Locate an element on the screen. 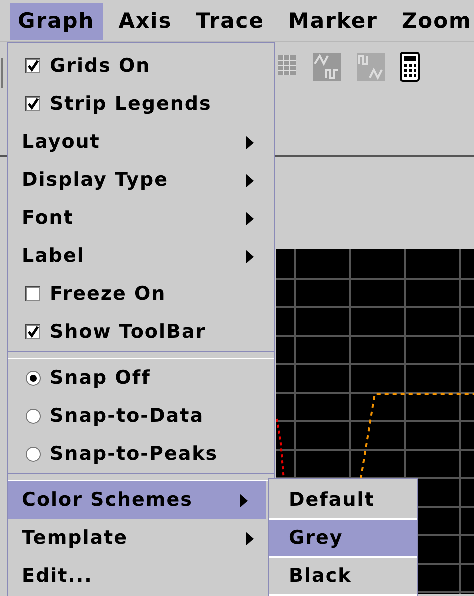 This screenshot has height=596, width=474. menu-item: Marker is located at coordinates (333, 21).